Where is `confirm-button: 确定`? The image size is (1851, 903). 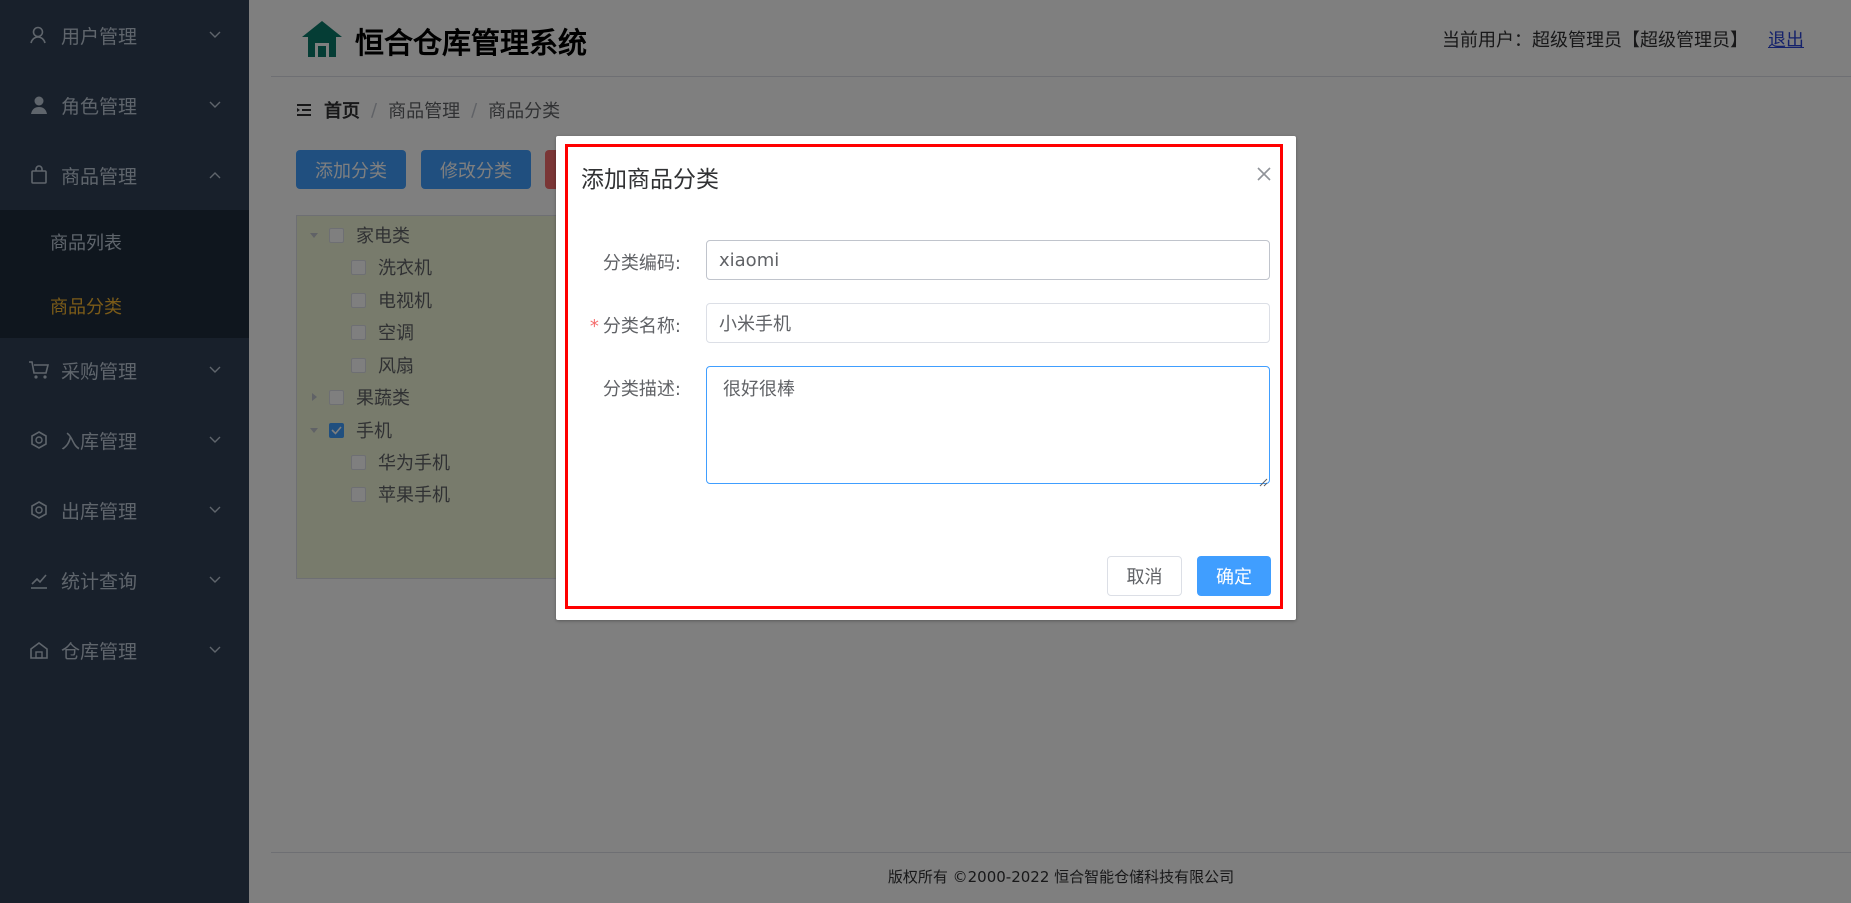
confirm-button: 确定 is located at coordinates (1234, 576).